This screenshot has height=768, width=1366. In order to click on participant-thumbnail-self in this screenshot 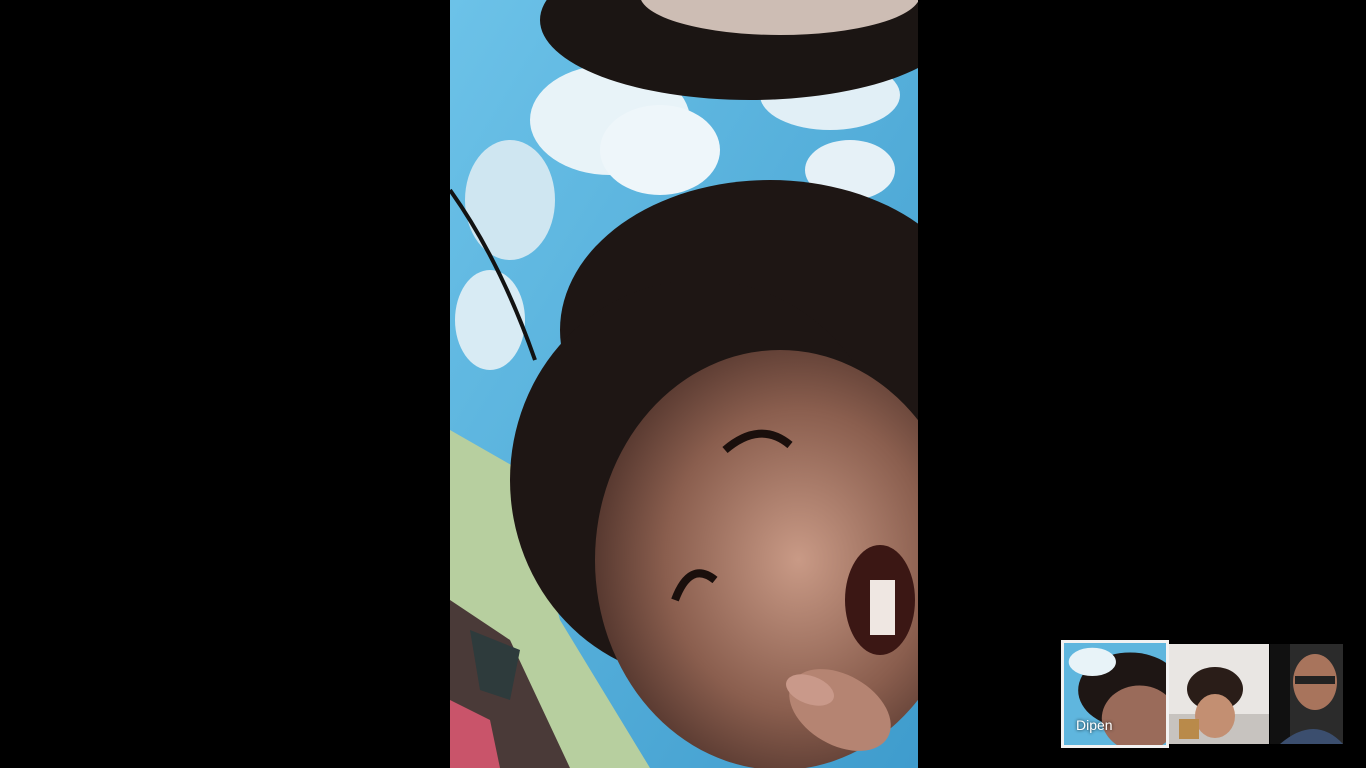, I will do `click(1306, 694)`.